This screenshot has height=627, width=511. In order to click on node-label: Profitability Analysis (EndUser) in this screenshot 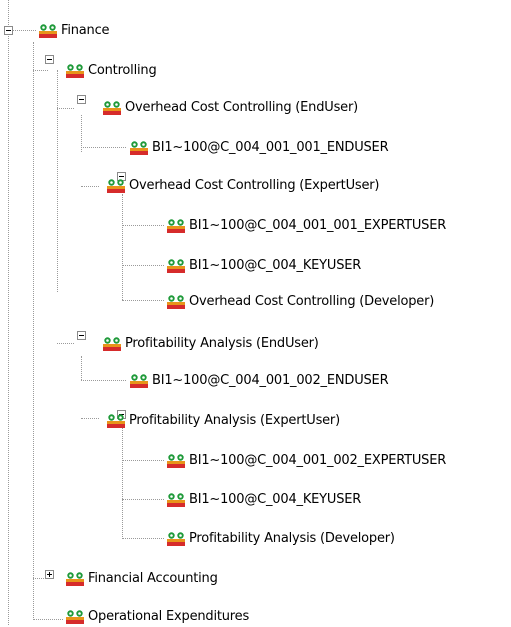, I will do `click(222, 343)`.